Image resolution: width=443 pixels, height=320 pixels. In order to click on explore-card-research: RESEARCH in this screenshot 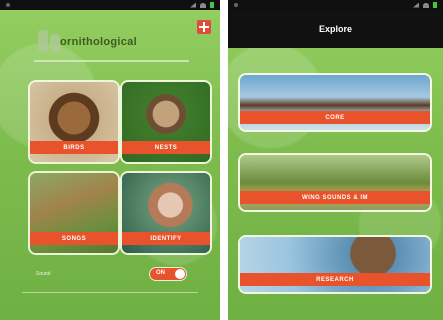, I will do `click(335, 264)`.